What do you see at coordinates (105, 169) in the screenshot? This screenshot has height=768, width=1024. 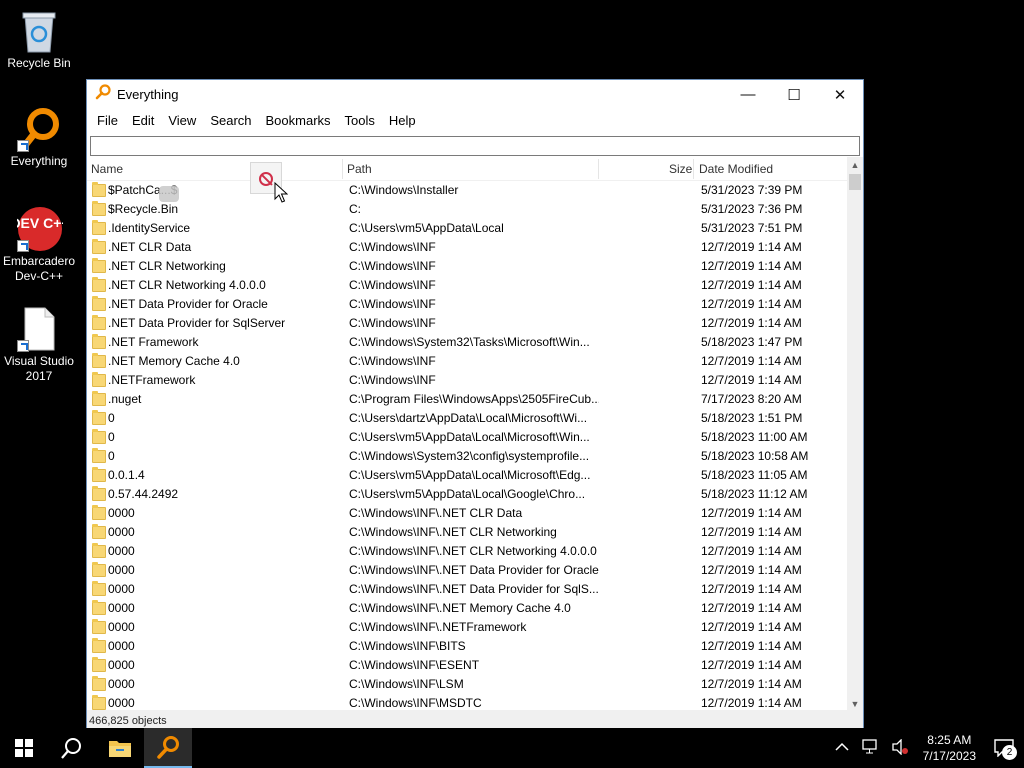 I see `column-header-name: Name` at bounding box center [105, 169].